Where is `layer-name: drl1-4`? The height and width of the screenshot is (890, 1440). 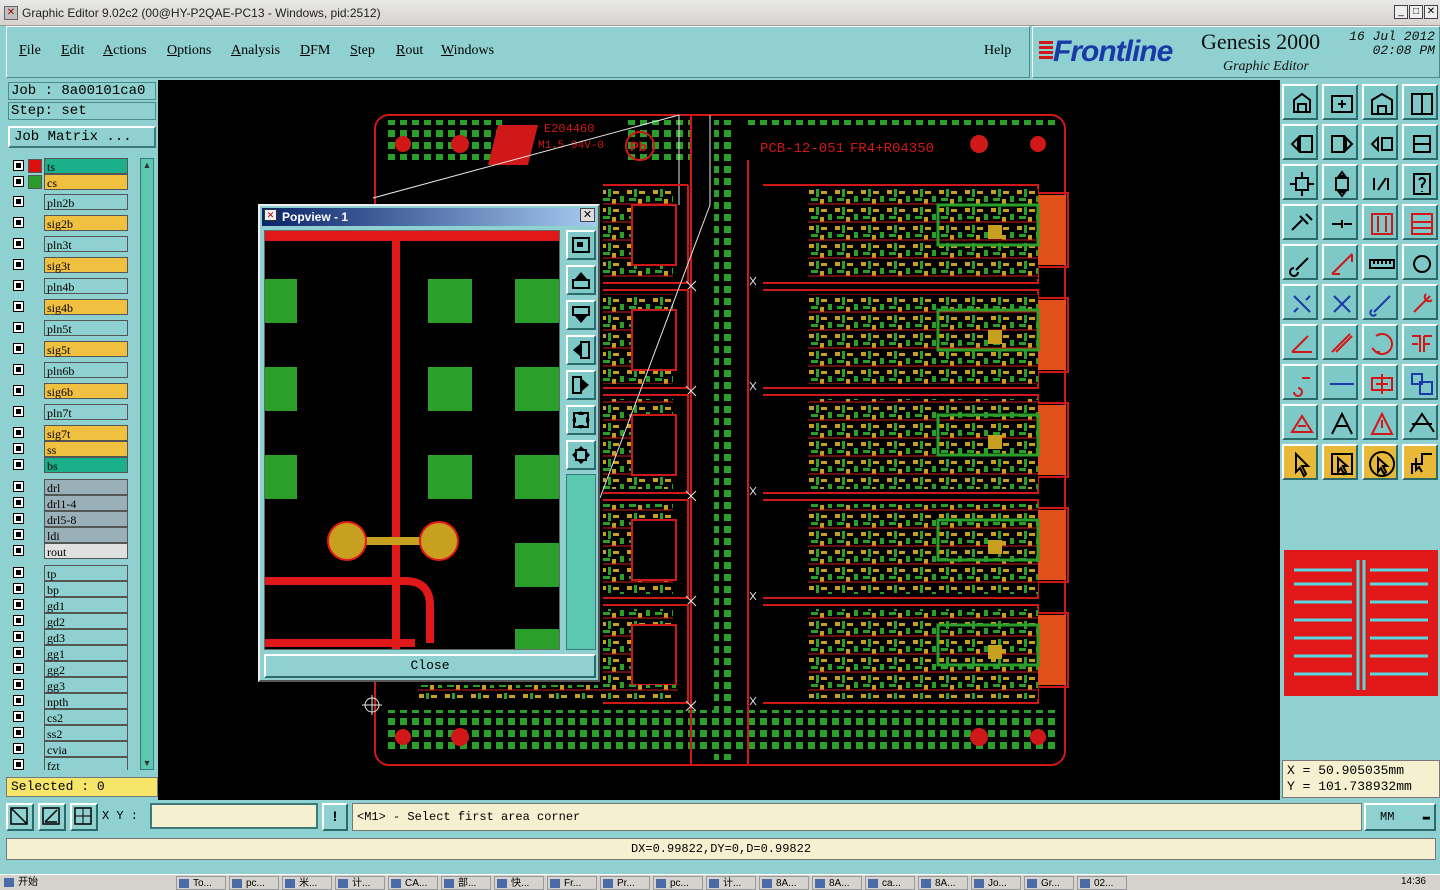
layer-name: drl1-4 is located at coordinates (86, 503).